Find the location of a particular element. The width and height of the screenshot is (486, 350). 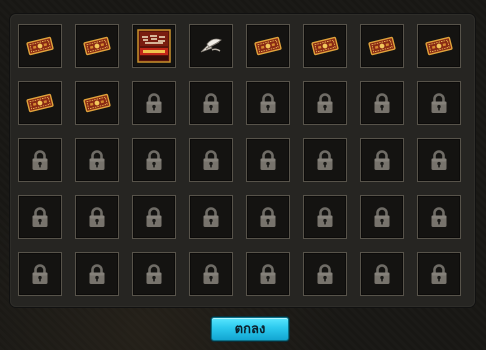

game-box-icon is located at coordinates (154, 46).